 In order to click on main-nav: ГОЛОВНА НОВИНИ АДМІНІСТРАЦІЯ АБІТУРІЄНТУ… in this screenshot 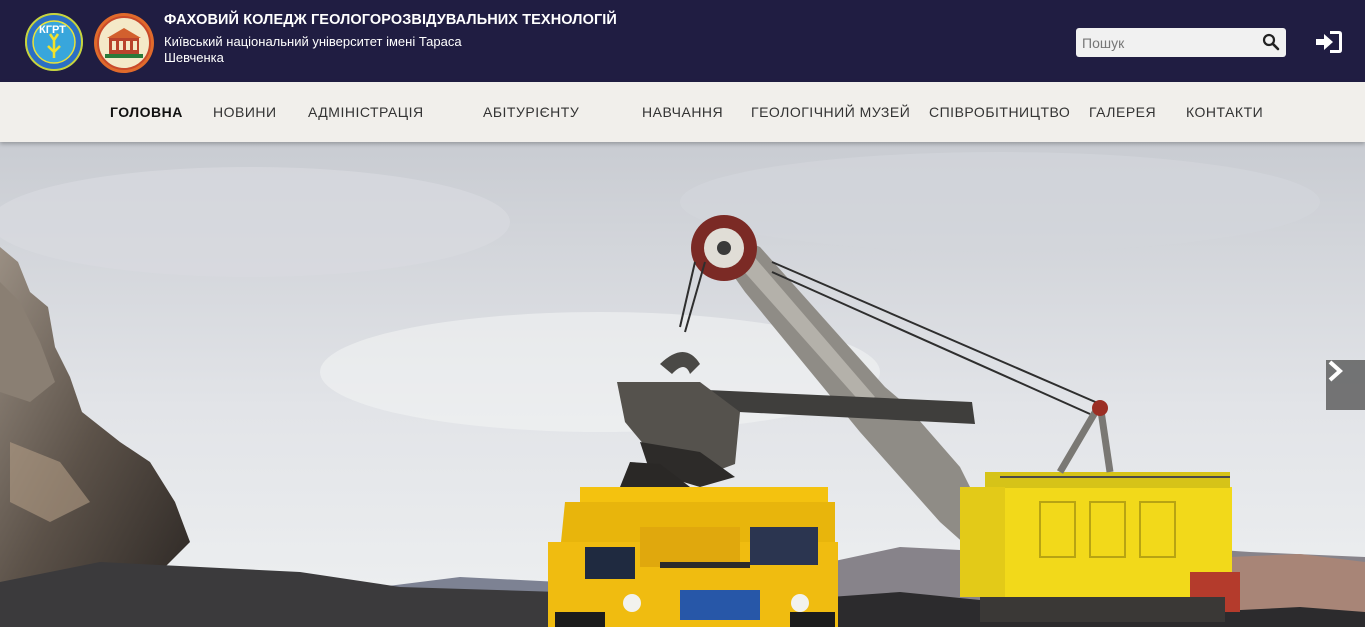, I will do `click(682, 112)`.